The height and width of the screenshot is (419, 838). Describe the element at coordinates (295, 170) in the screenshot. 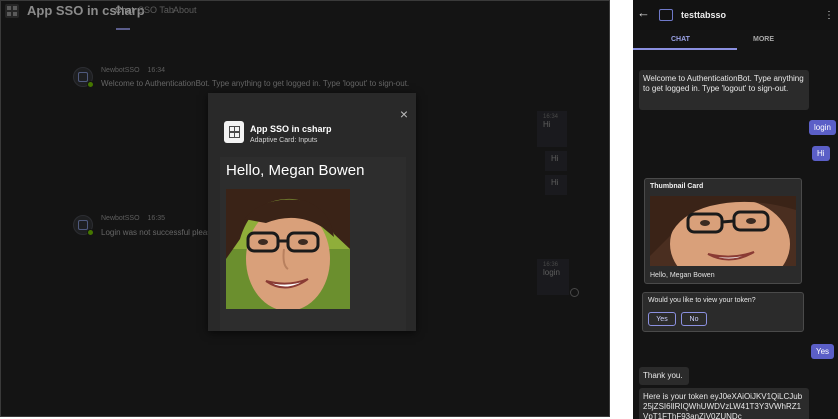

I see `greeting-text: Hello, Megan Bowen` at that location.